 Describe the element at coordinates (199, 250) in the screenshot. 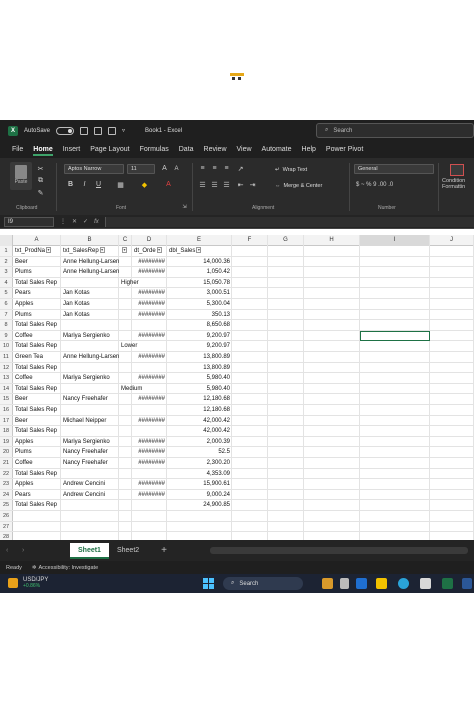

I see `filter-dropdown-icon: ▾` at that location.